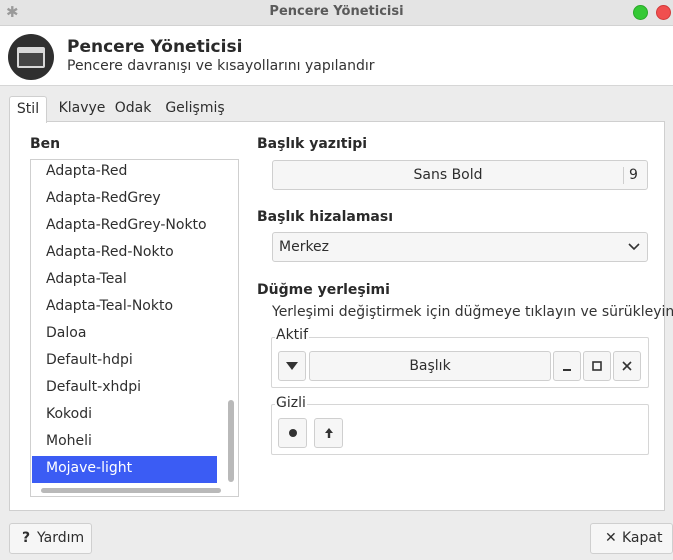 Image resolution: width=673 pixels, height=560 pixels. Describe the element at coordinates (611, 538) in the screenshot. I see `close-x-icon: ✕` at that location.